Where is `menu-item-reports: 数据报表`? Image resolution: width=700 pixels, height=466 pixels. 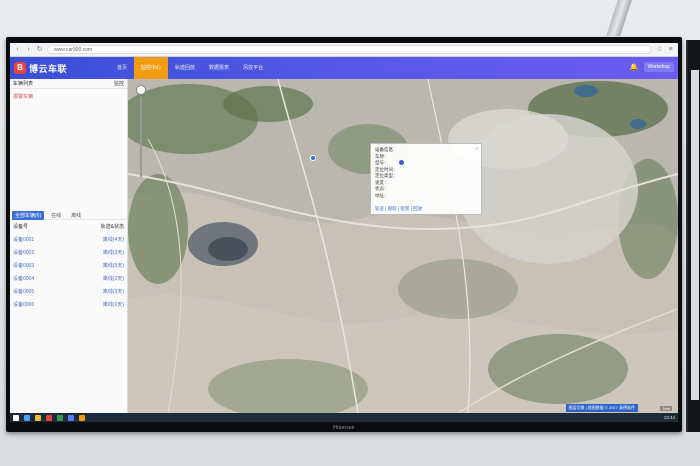 menu-item-reports: 数据报表 is located at coordinates (219, 68).